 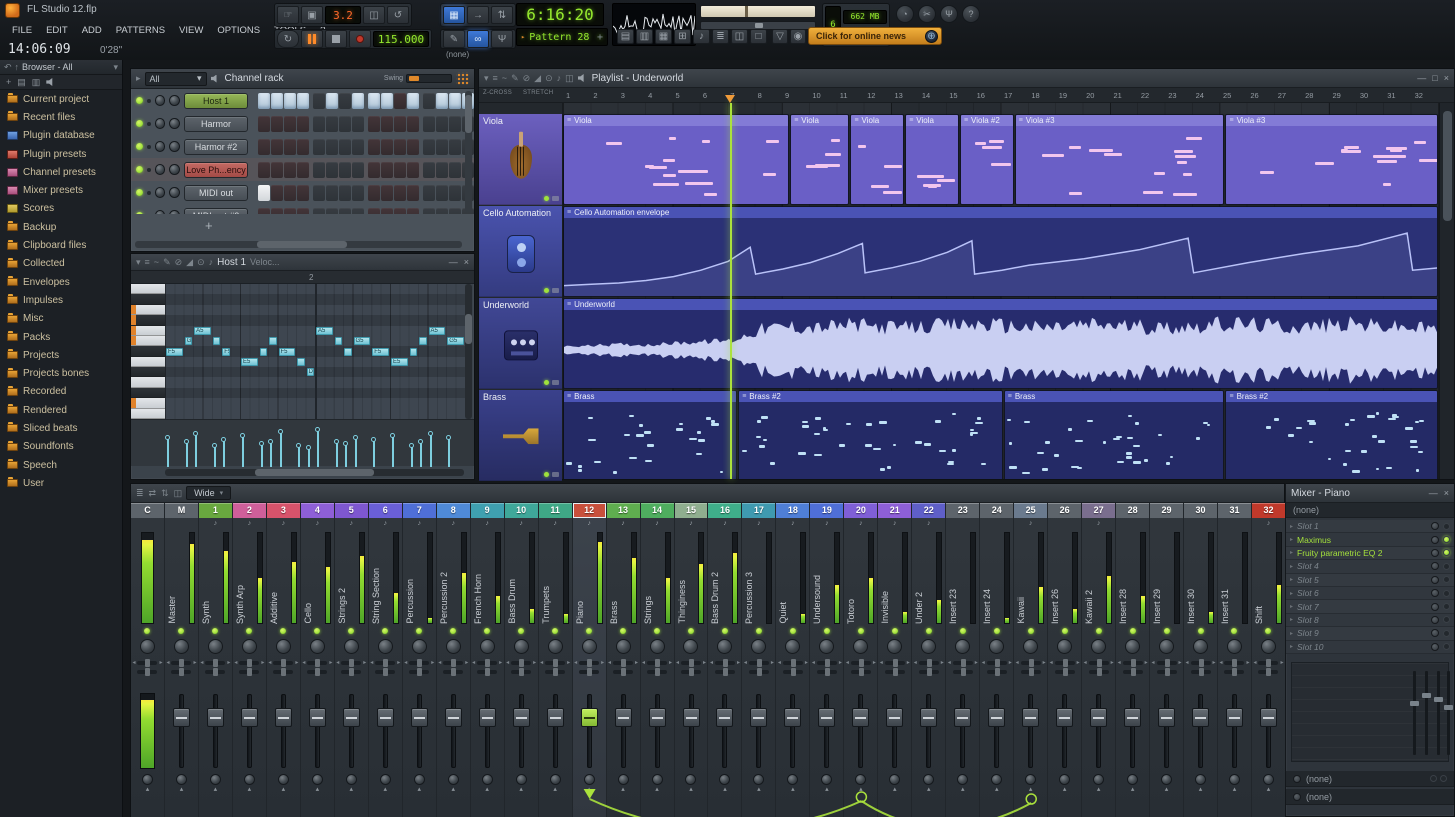 I want to click on strip-tab: 5, so click(x=351, y=510).